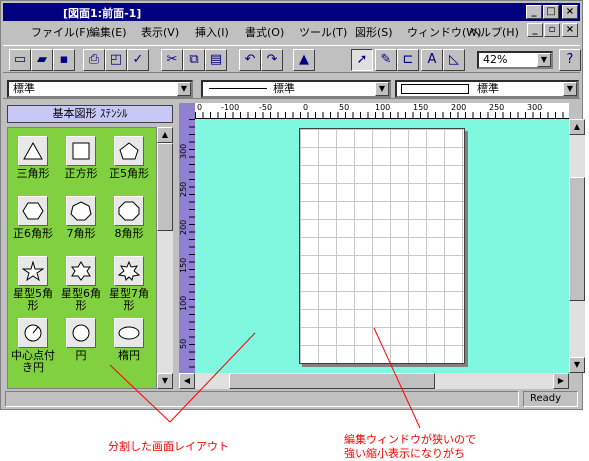  Describe the element at coordinates (116, 60) in the screenshot. I see `print-preview-icon: ◰` at that location.